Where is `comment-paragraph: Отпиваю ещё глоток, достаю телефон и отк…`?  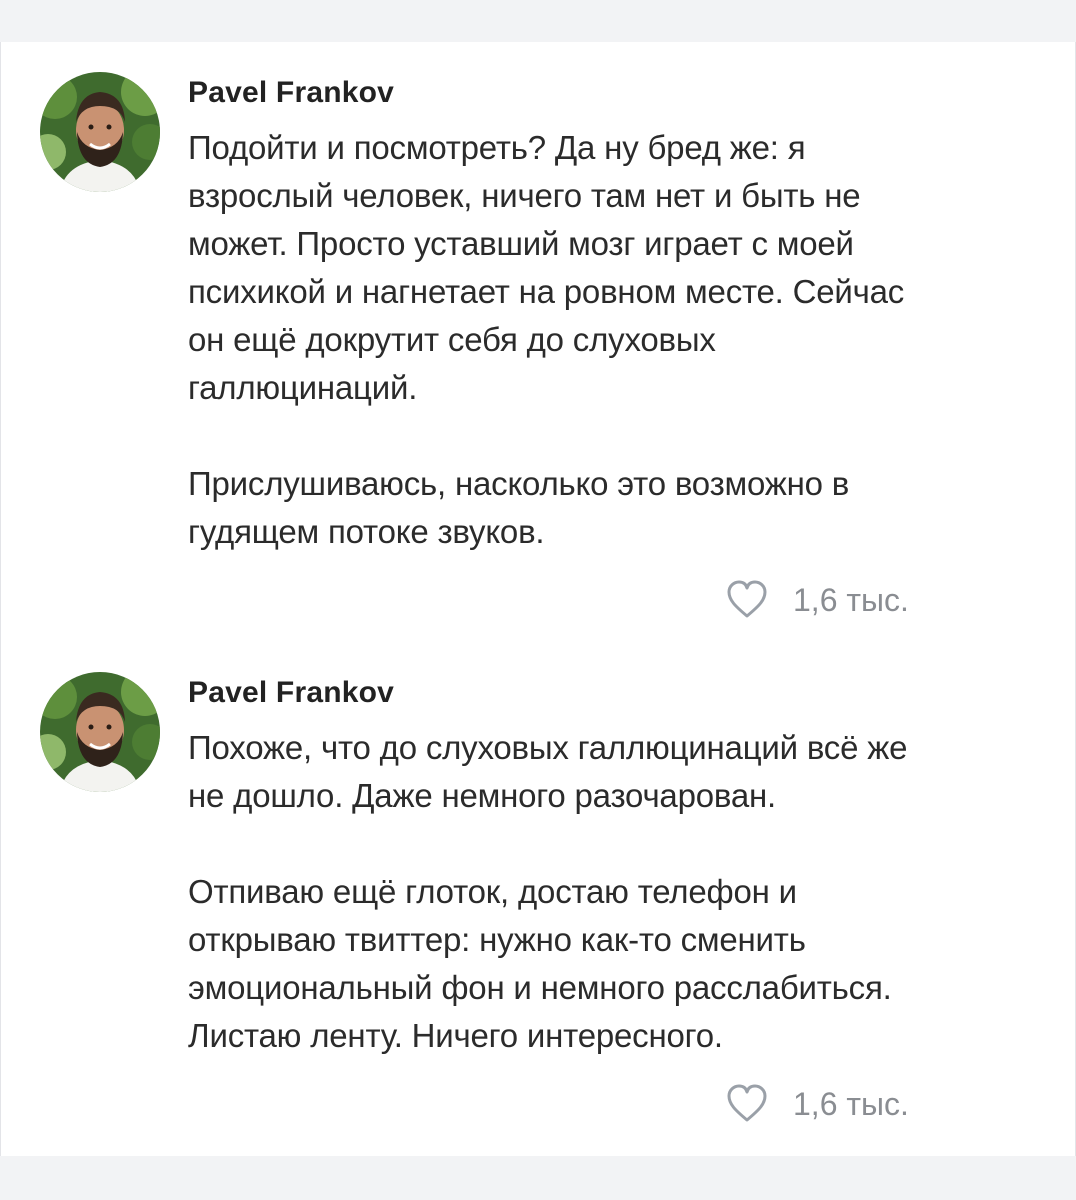
comment-paragraph: Отпиваю ещё глоток, достаю телефон и отк… is located at coordinates (540, 963).